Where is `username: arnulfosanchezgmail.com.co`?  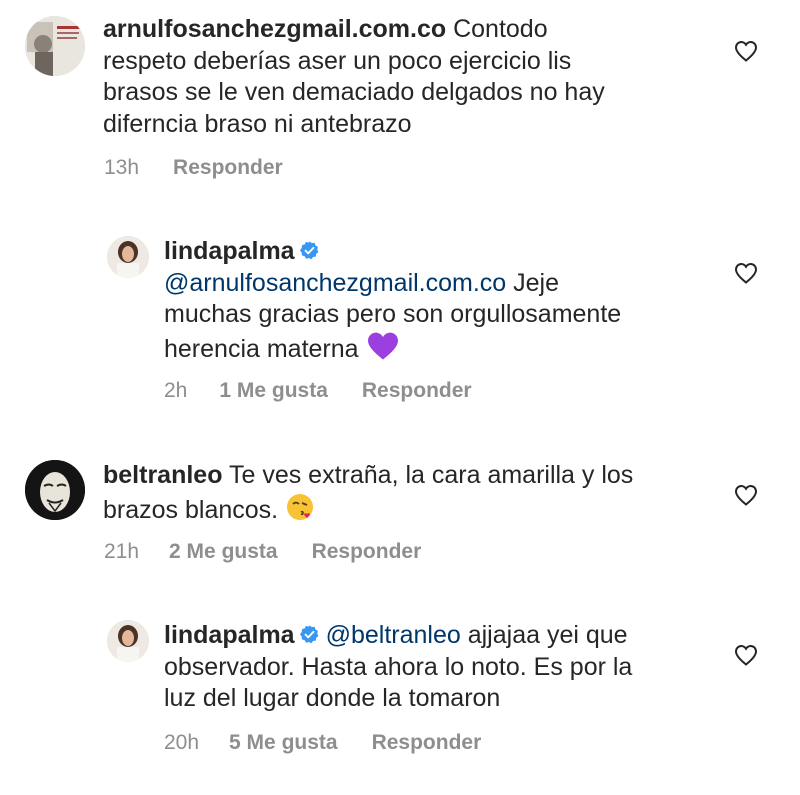 username: arnulfosanchezgmail.com.co is located at coordinates (274, 29).